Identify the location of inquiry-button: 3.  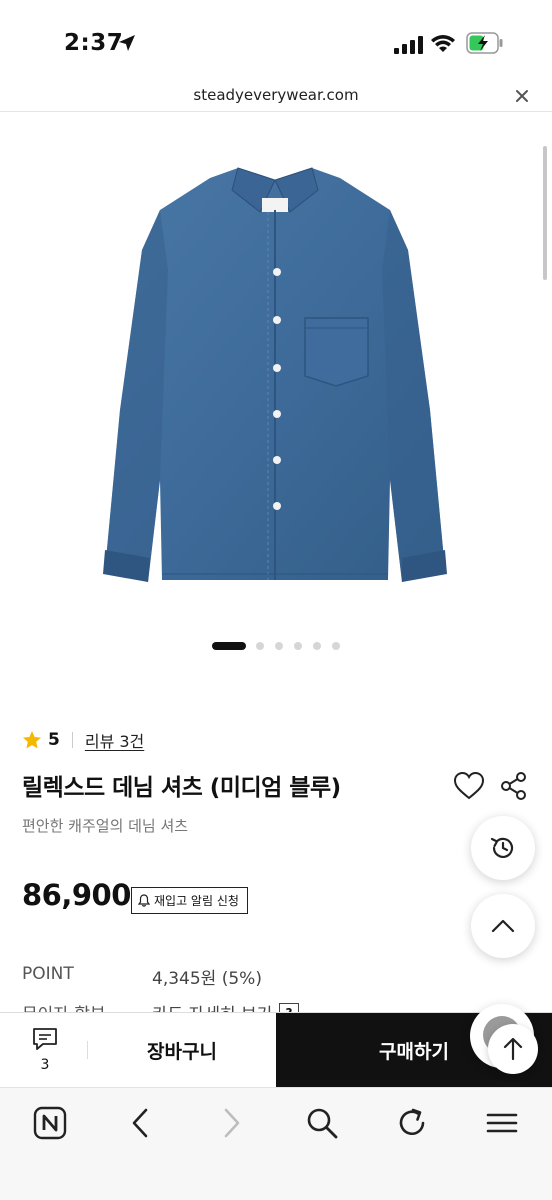
(45, 1050).